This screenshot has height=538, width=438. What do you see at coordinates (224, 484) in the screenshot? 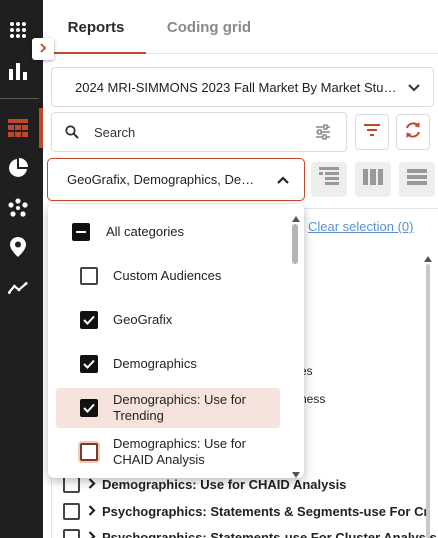
I see `tree-row-label: Demographics: Use for CHAID Analysis` at bounding box center [224, 484].